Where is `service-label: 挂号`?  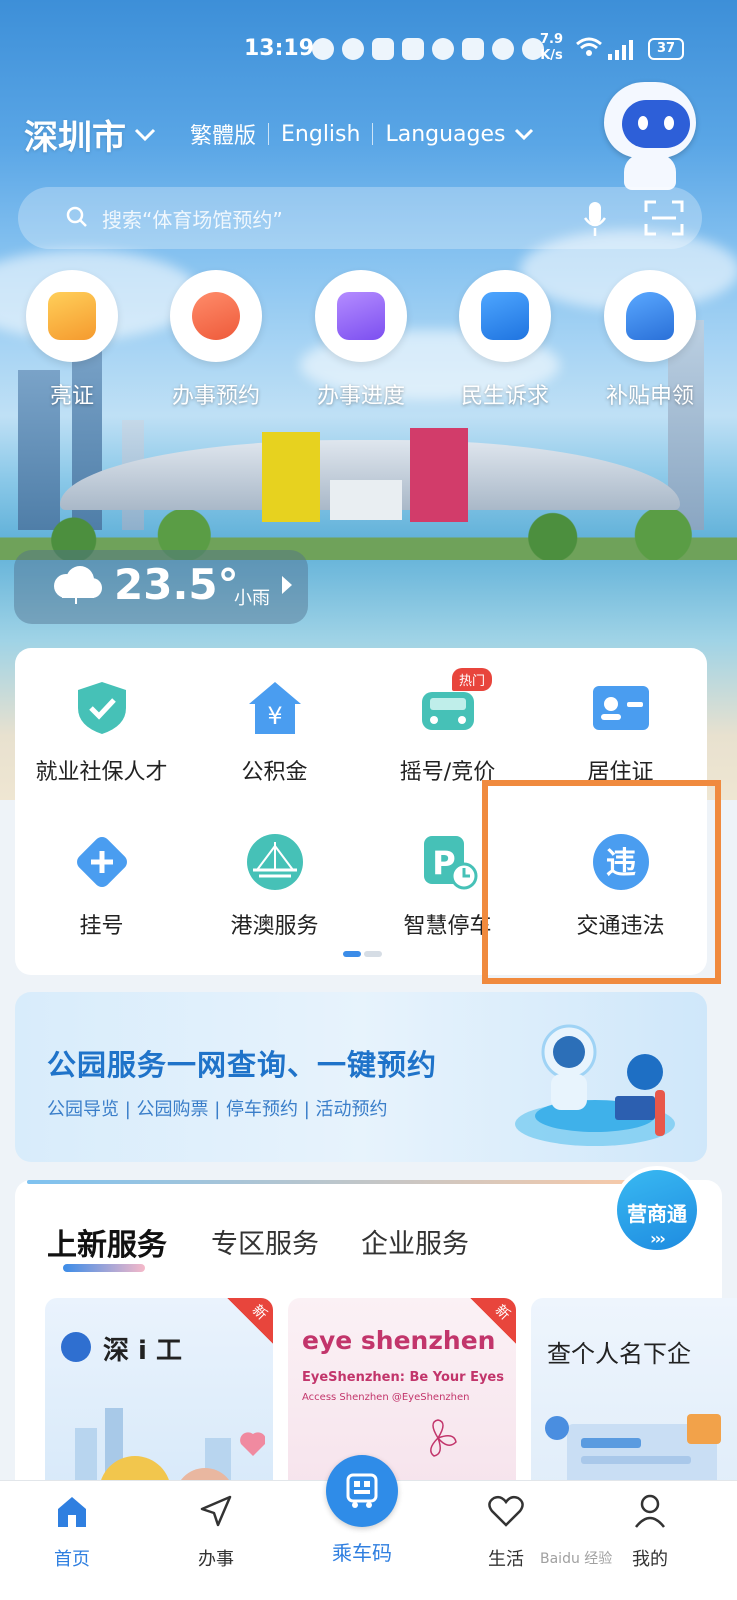 service-label: 挂号 is located at coordinates (101, 926).